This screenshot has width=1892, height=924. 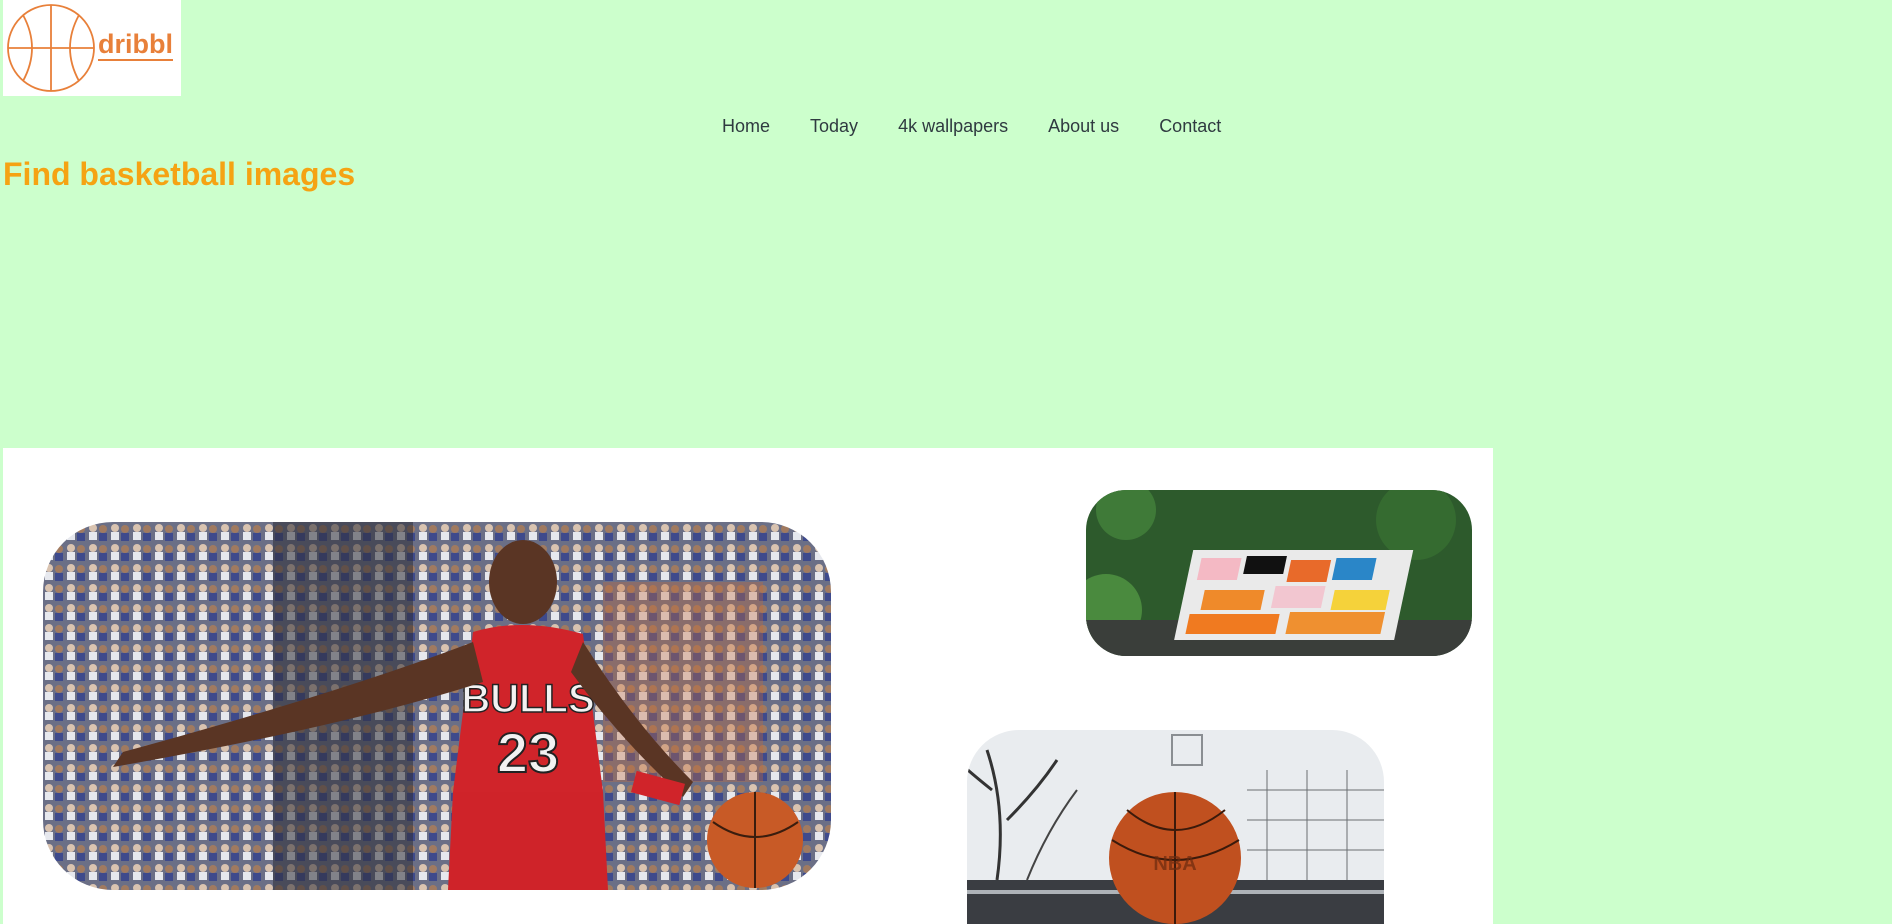 I want to click on nav-home: Home, so click(x=746, y=126).